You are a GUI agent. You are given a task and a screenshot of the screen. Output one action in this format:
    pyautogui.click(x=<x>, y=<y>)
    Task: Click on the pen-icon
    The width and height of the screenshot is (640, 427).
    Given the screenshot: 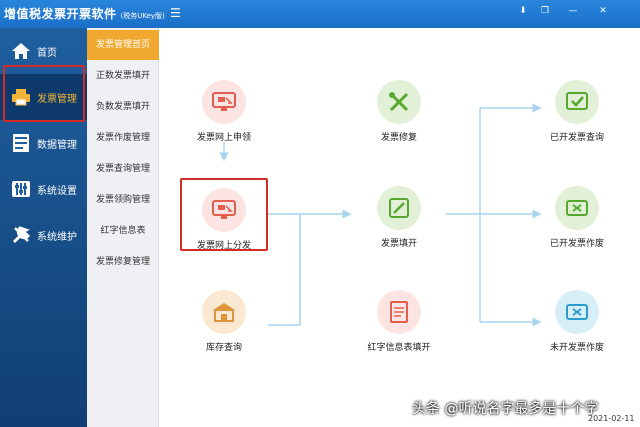 What is the action you would take?
    pyautogui.click(x=399, y=208)
    